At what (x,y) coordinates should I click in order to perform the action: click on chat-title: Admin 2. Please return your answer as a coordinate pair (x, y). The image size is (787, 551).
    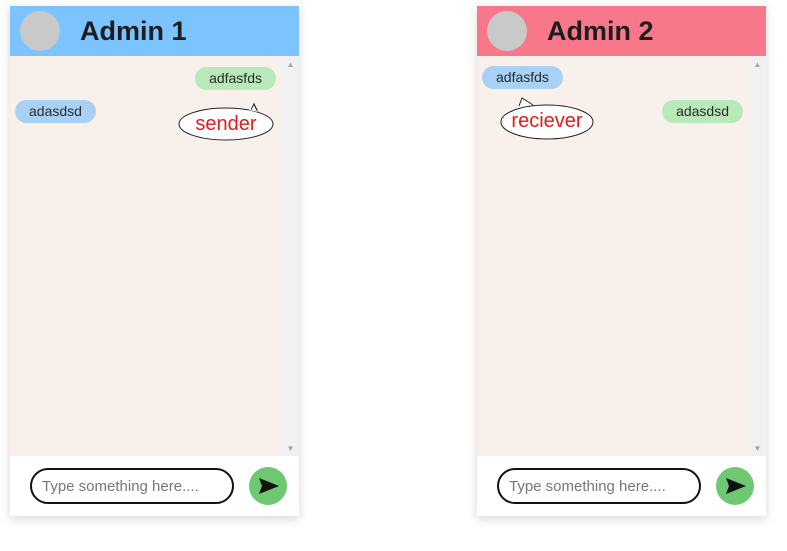
    Looking at the image, I should click on (600, 31).